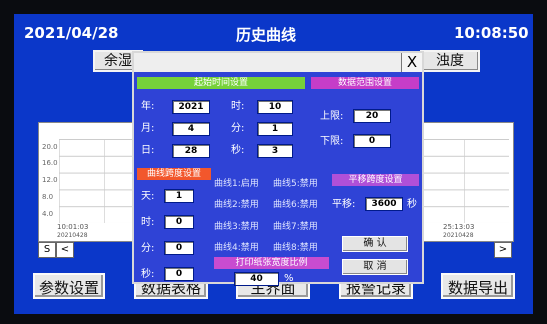 Image resolution: width=547 pixels, height=324 pixels. Describe the element at coordinates (491, 33) in the screenshot. I see `time-display: 10:08:50` at that location.